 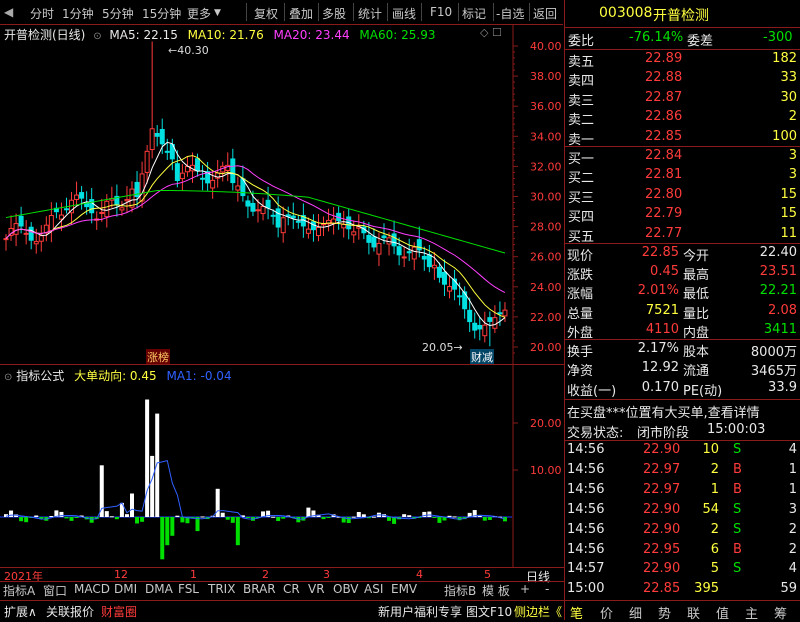 I want to click on book-label: 买四, so click(x=581, y=218).